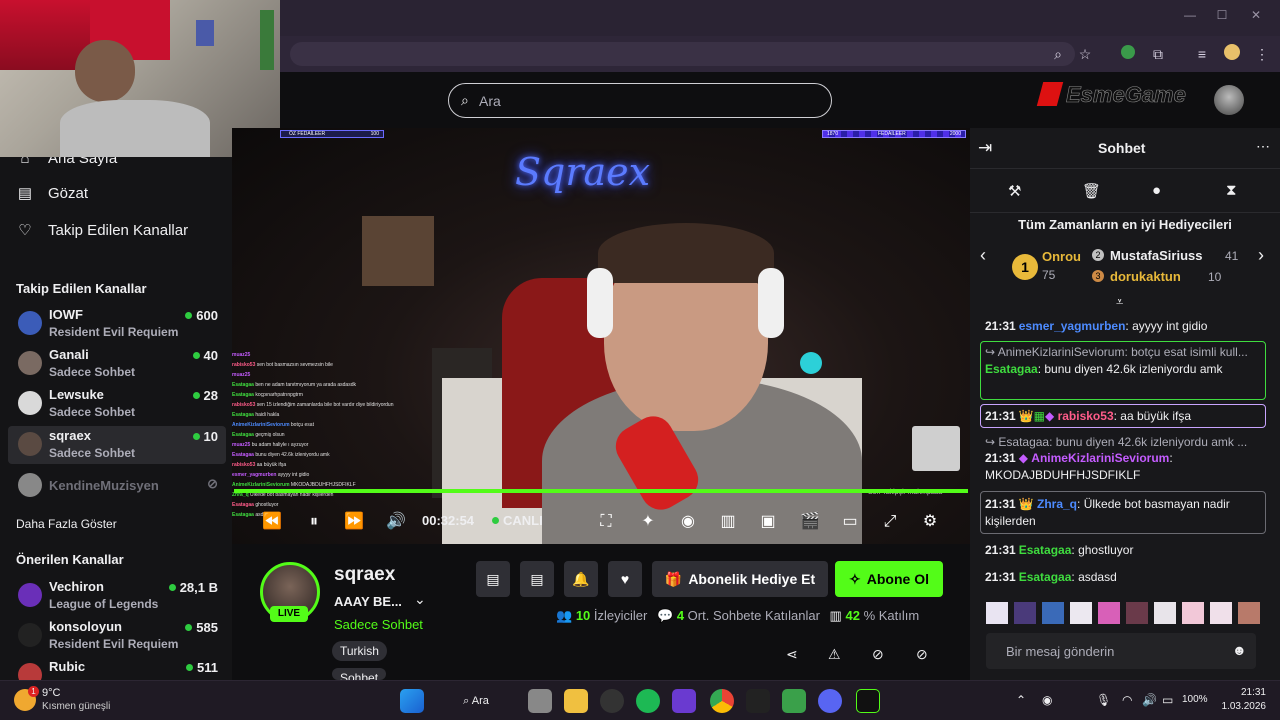 Image resolution: width=1280 pixels, height=720 pixels. What do you see at coordinates (1156, 190) in the screenshot?
I see `chat-bubble-icon: ●` at bounding box center [1156, 190].